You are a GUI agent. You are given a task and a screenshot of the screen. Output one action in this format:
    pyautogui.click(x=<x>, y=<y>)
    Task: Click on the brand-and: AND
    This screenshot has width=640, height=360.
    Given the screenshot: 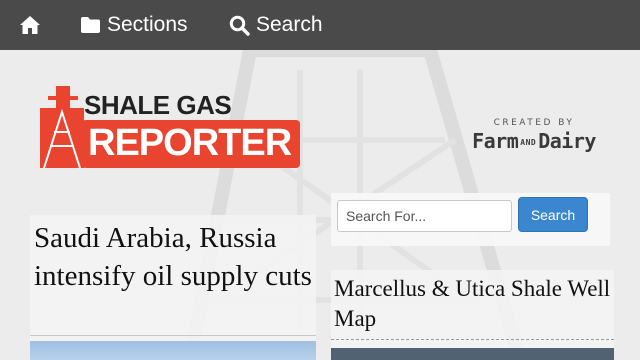 What is the action you would take?
    pyautogui.click(x=528, y=142)
    